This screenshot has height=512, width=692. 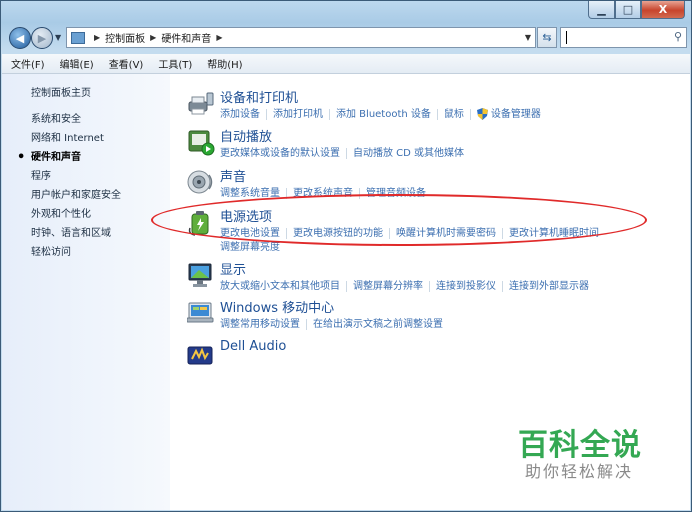 I want to click on category-title-devices-printers: 设备和打印机, so click(x=259, y=96).